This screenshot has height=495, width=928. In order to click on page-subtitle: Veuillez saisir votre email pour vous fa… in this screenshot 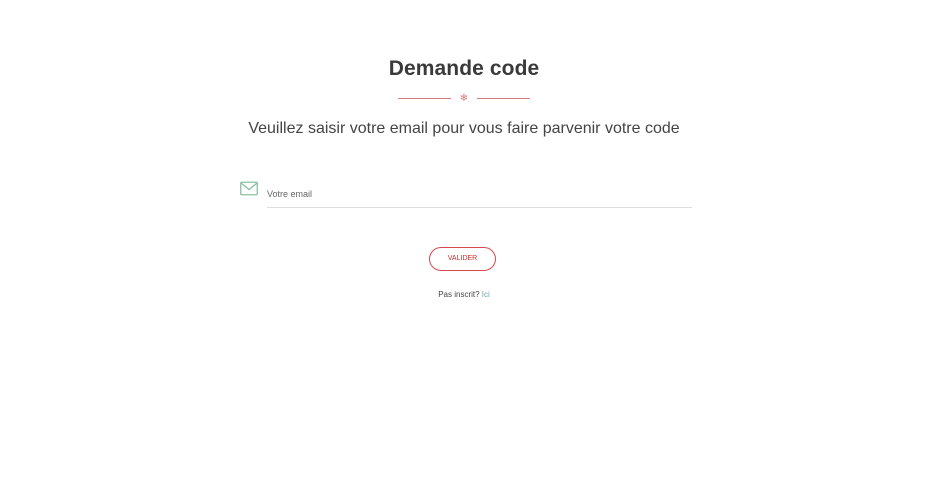, I will do `click(464, 128)`.